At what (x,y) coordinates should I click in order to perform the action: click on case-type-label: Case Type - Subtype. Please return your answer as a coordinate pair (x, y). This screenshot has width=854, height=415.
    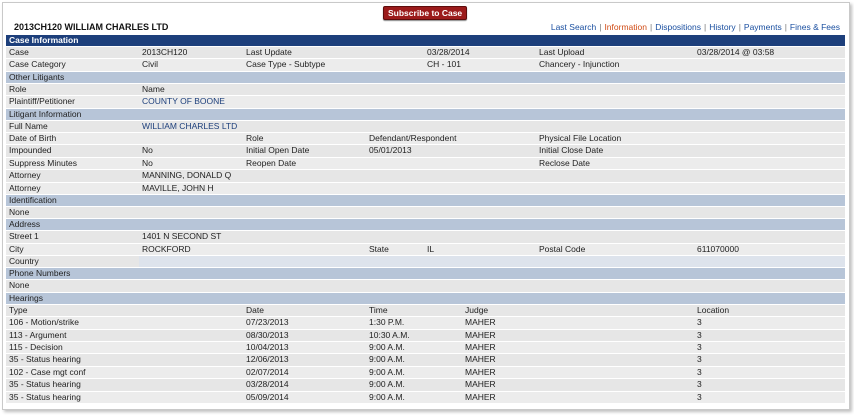
    Looking at the image, I should click on (286, 64).